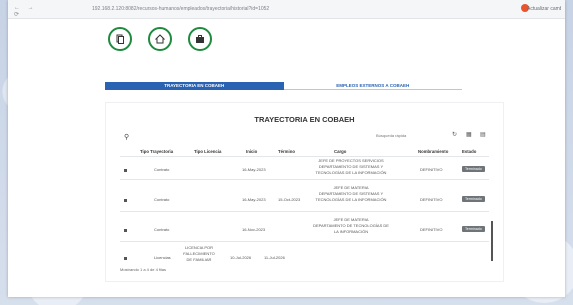 The image size is (573, 305). I want to click on row-4-licencia: LICENCIA POR FALLECIMIENTO DE FAMILIAR, so click(199, 253).